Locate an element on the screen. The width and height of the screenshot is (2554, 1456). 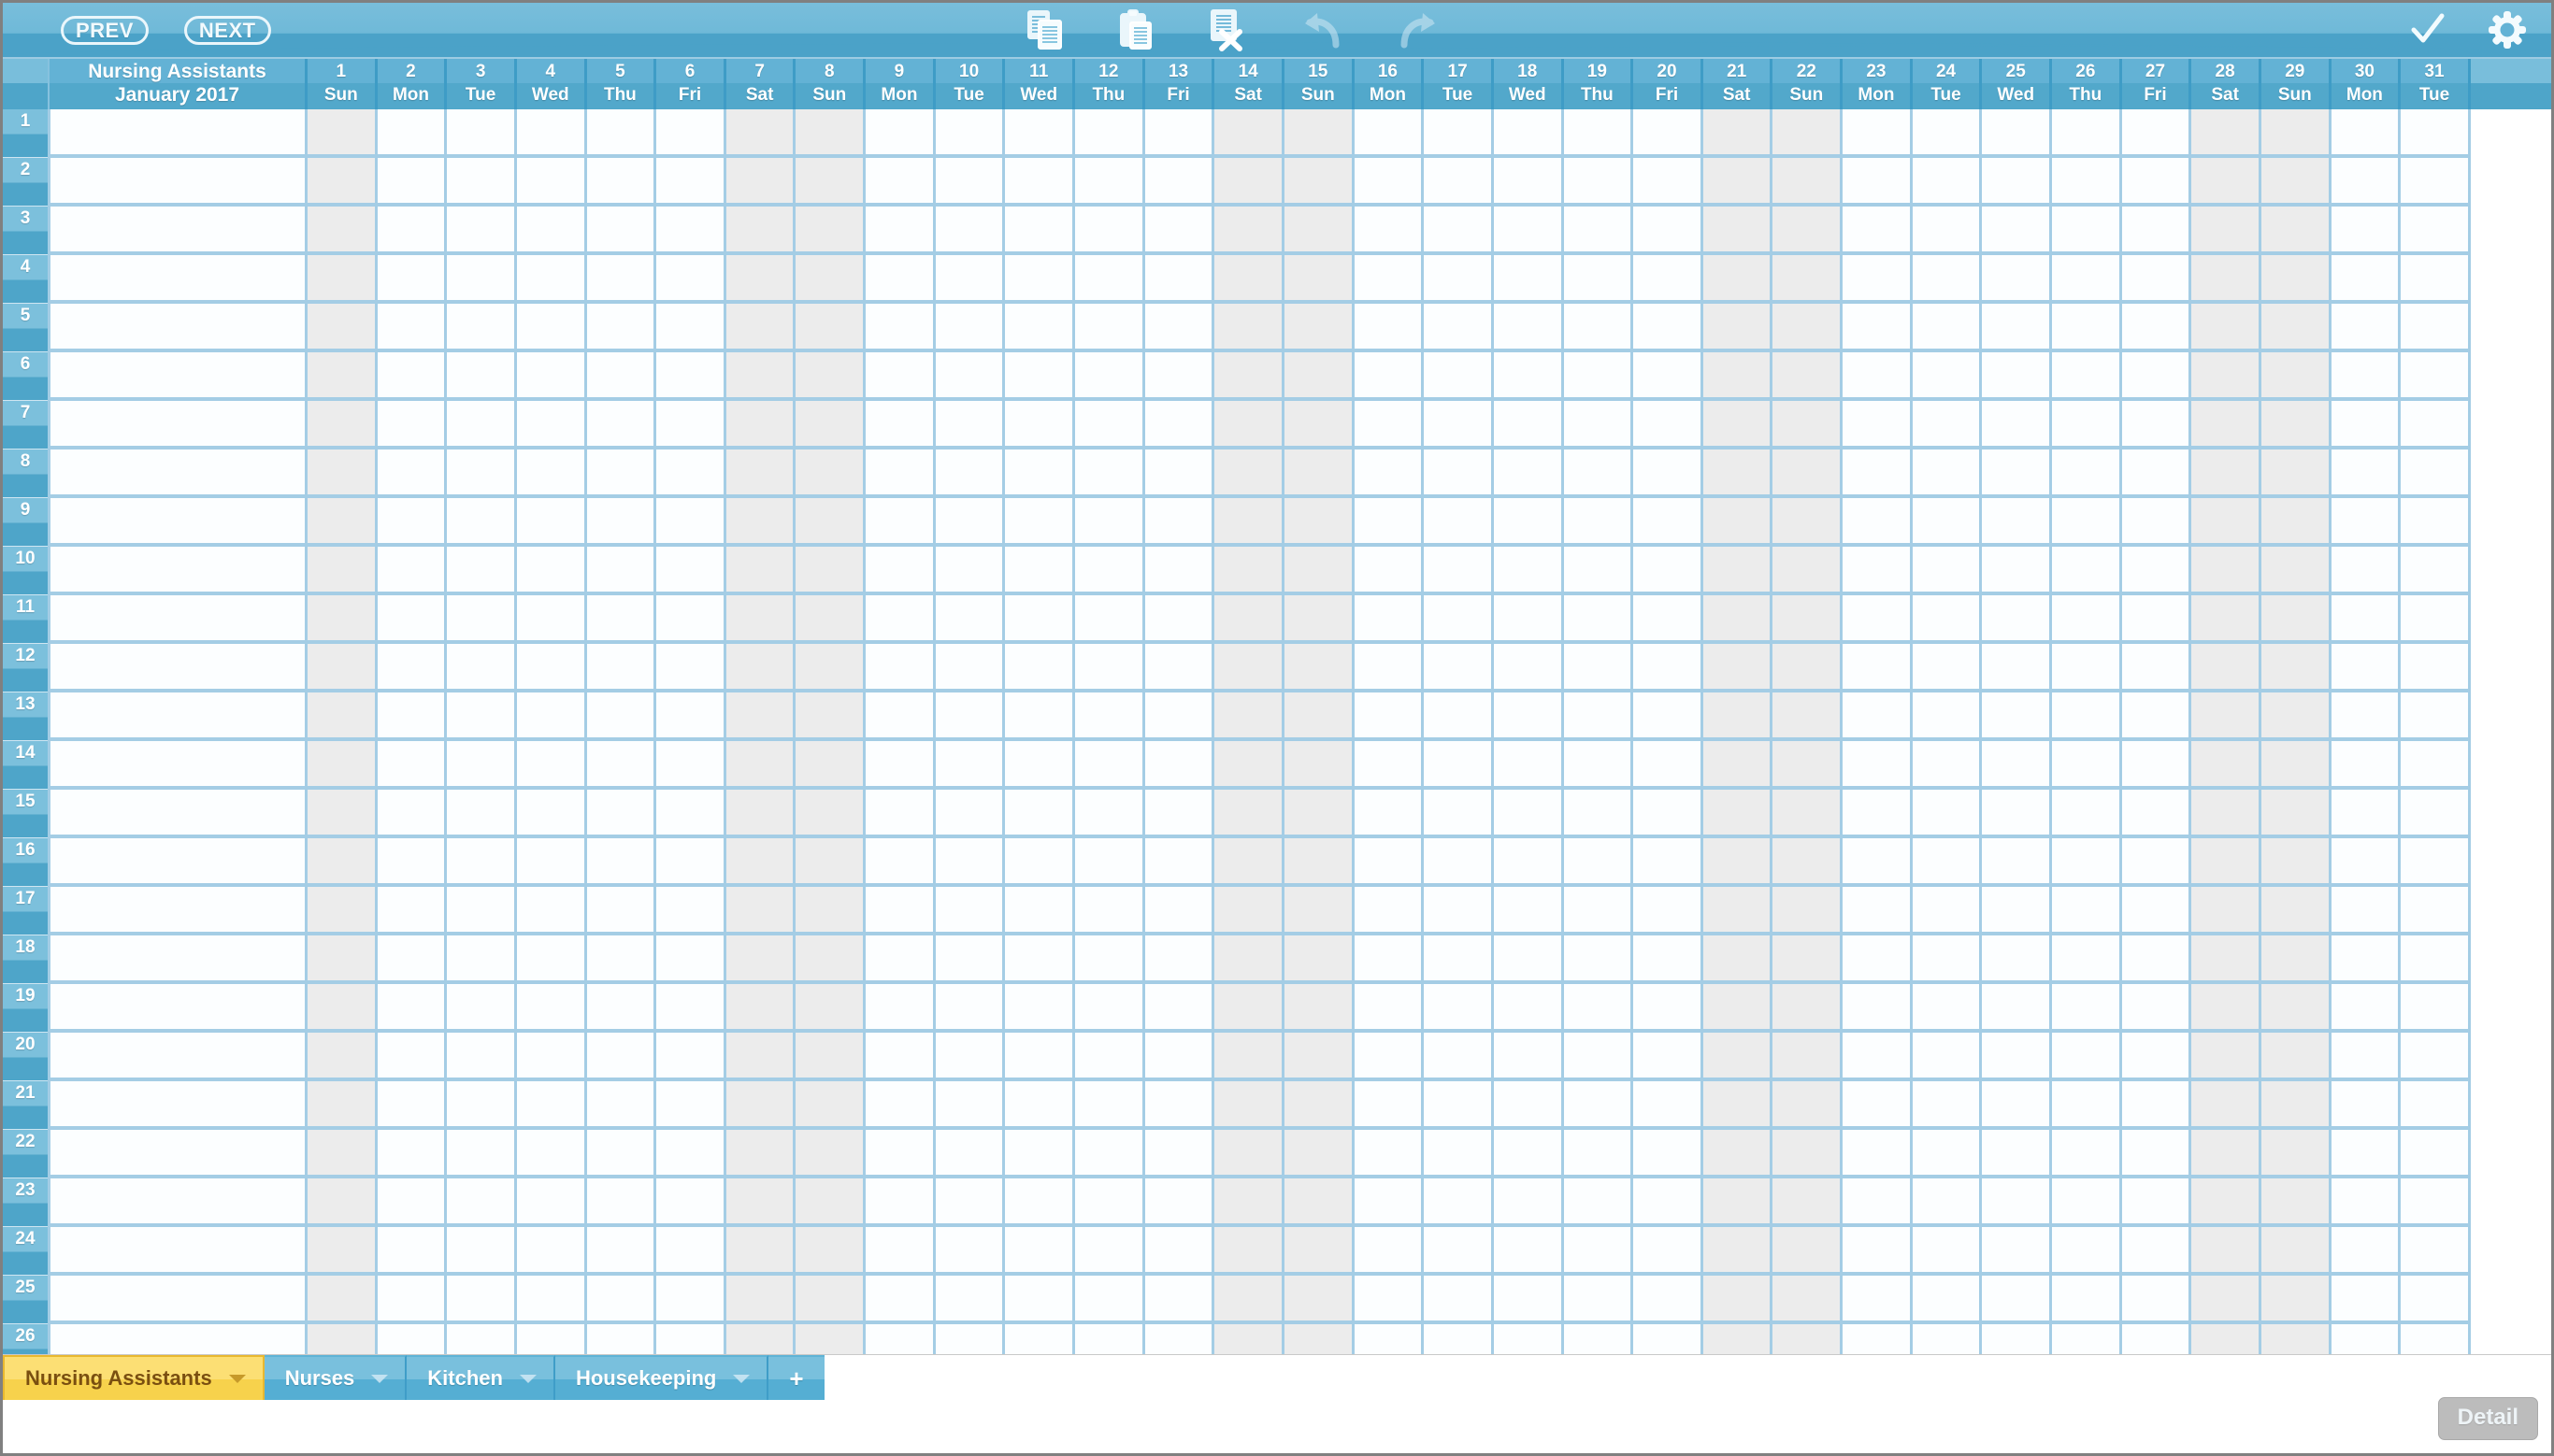
add-tab-button: + is located at coordinates (797, 1377).